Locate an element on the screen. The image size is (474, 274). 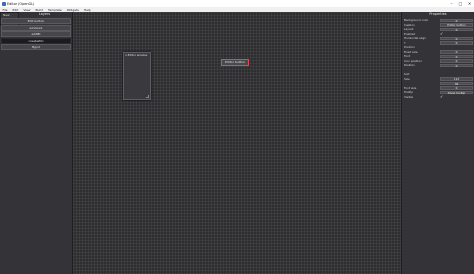
close-icon: x is located at coordinates (126, 55).